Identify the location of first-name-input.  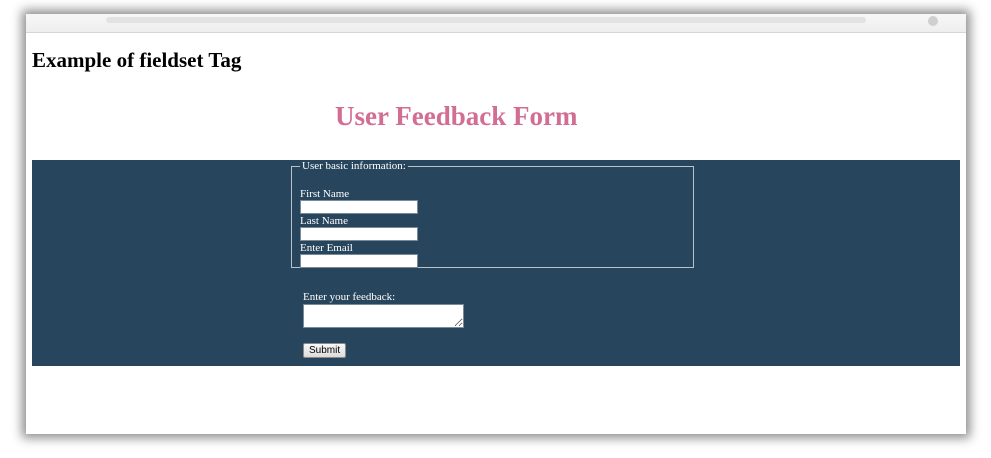
(359, 207).